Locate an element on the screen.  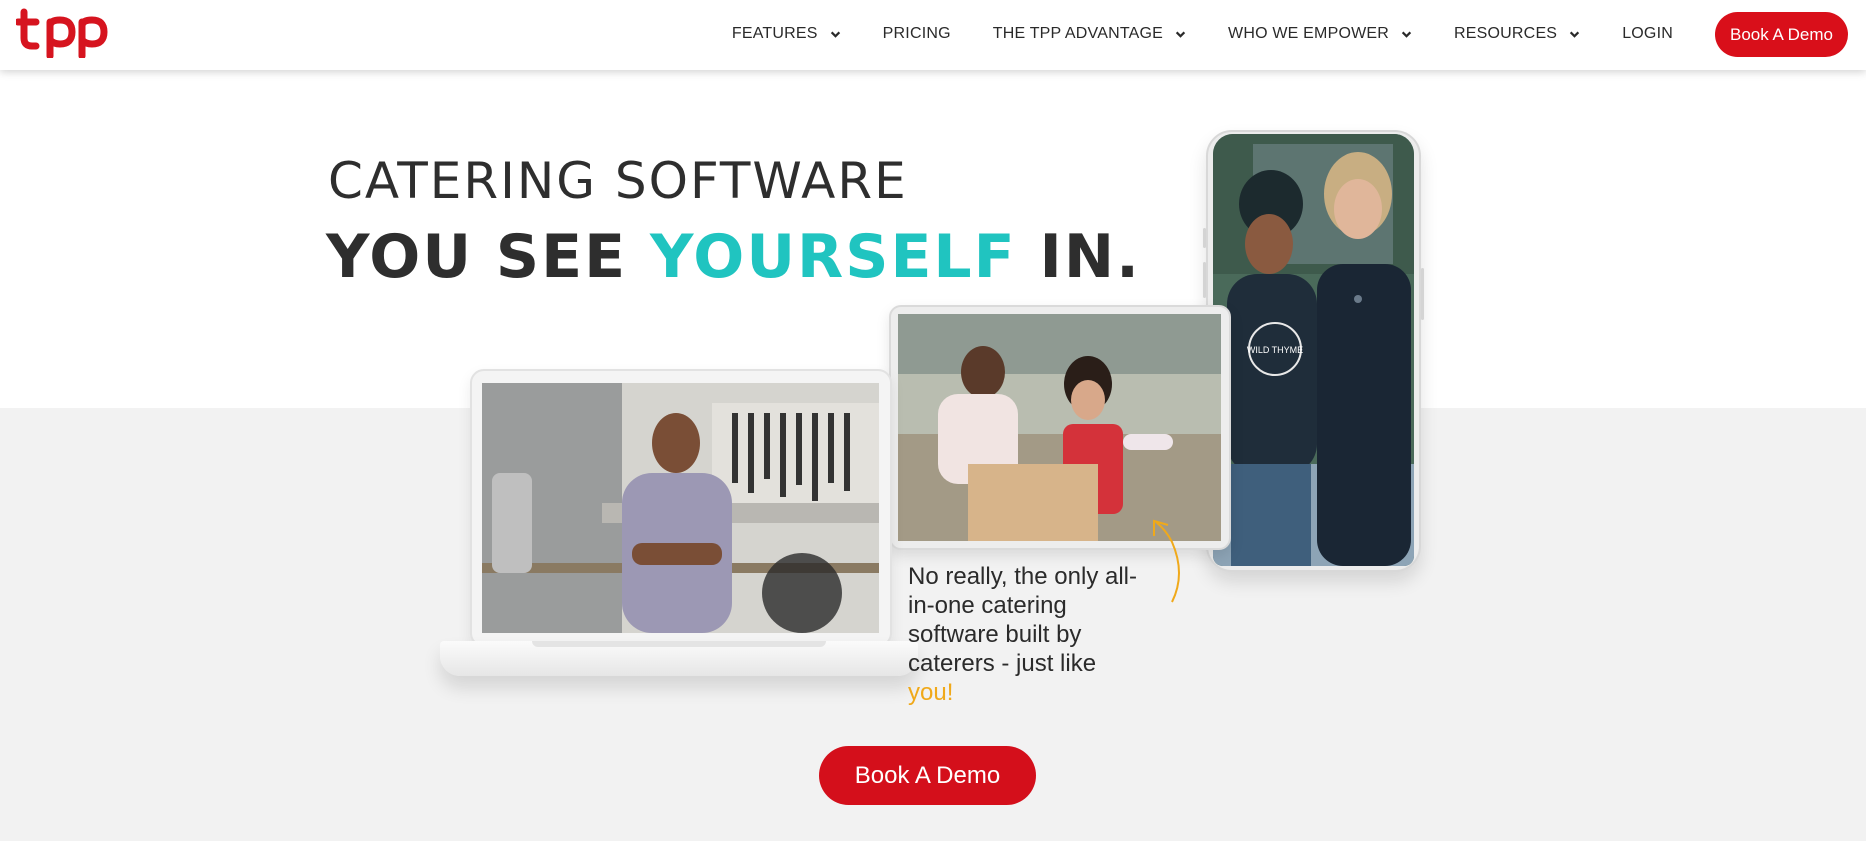
headline-line-2: YOU SEE YOURSELF IN. is located at coordinates (733, 257).